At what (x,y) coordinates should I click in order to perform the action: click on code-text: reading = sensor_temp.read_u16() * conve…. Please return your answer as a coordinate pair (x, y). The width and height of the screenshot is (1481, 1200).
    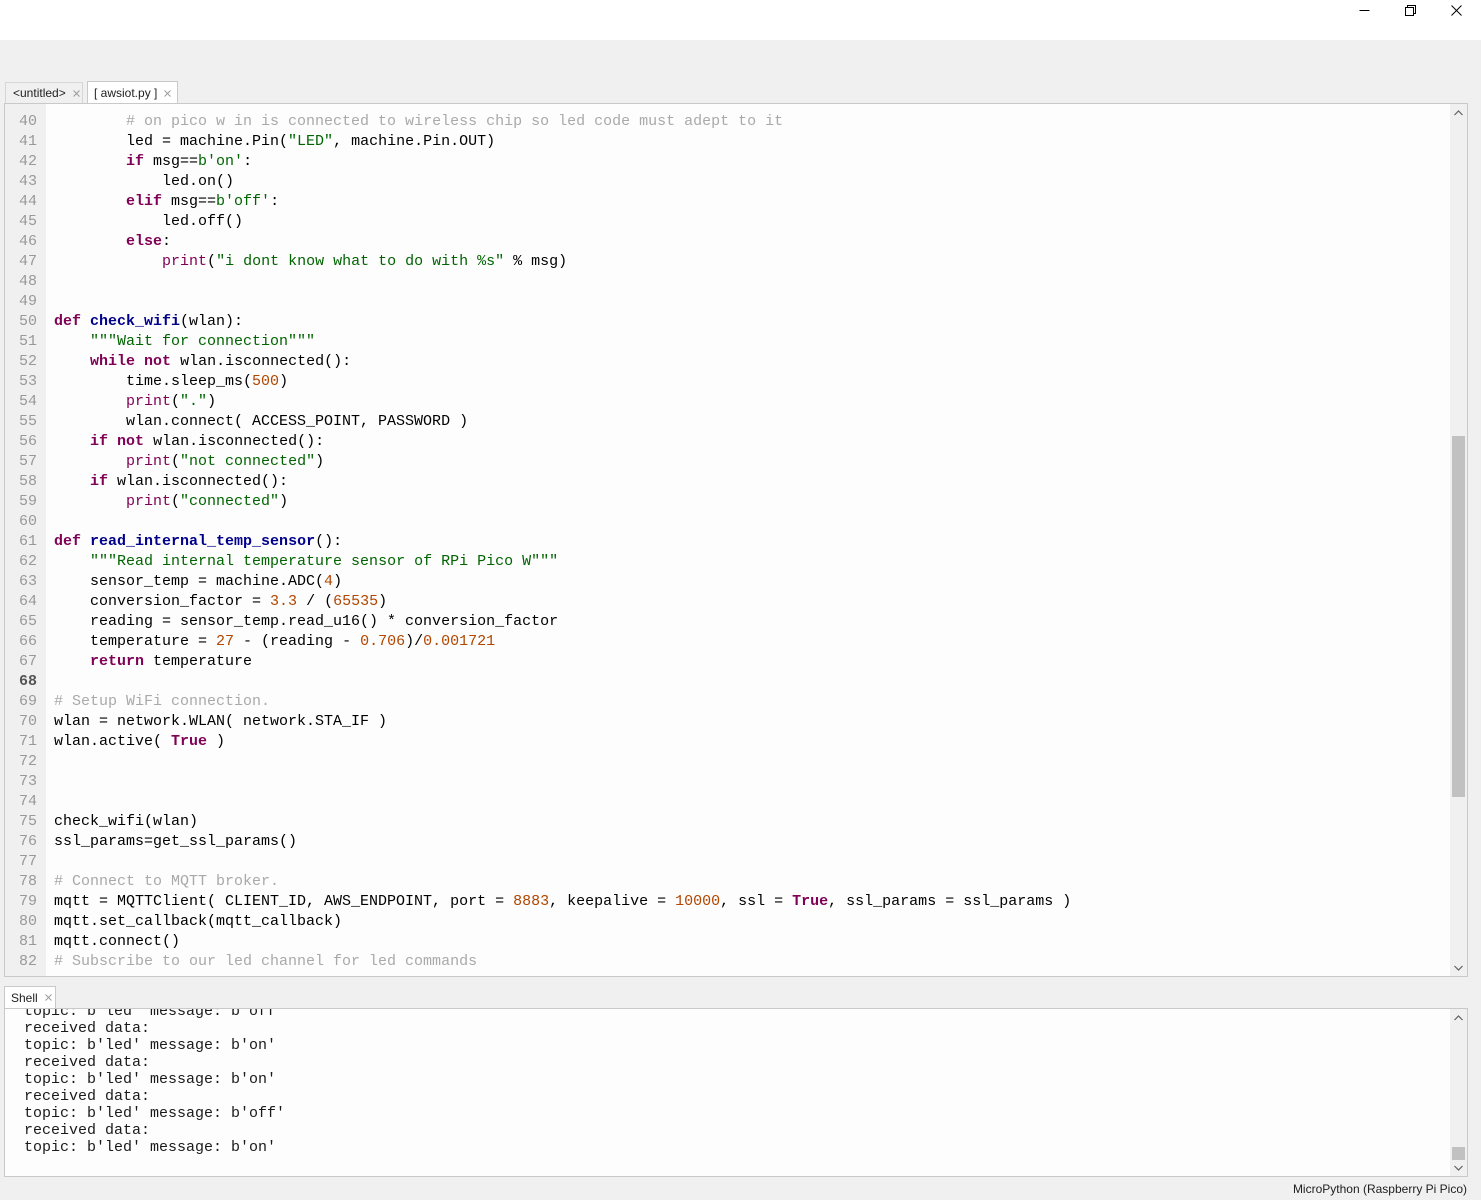
    Looking at the image, I should click on (306, 622).